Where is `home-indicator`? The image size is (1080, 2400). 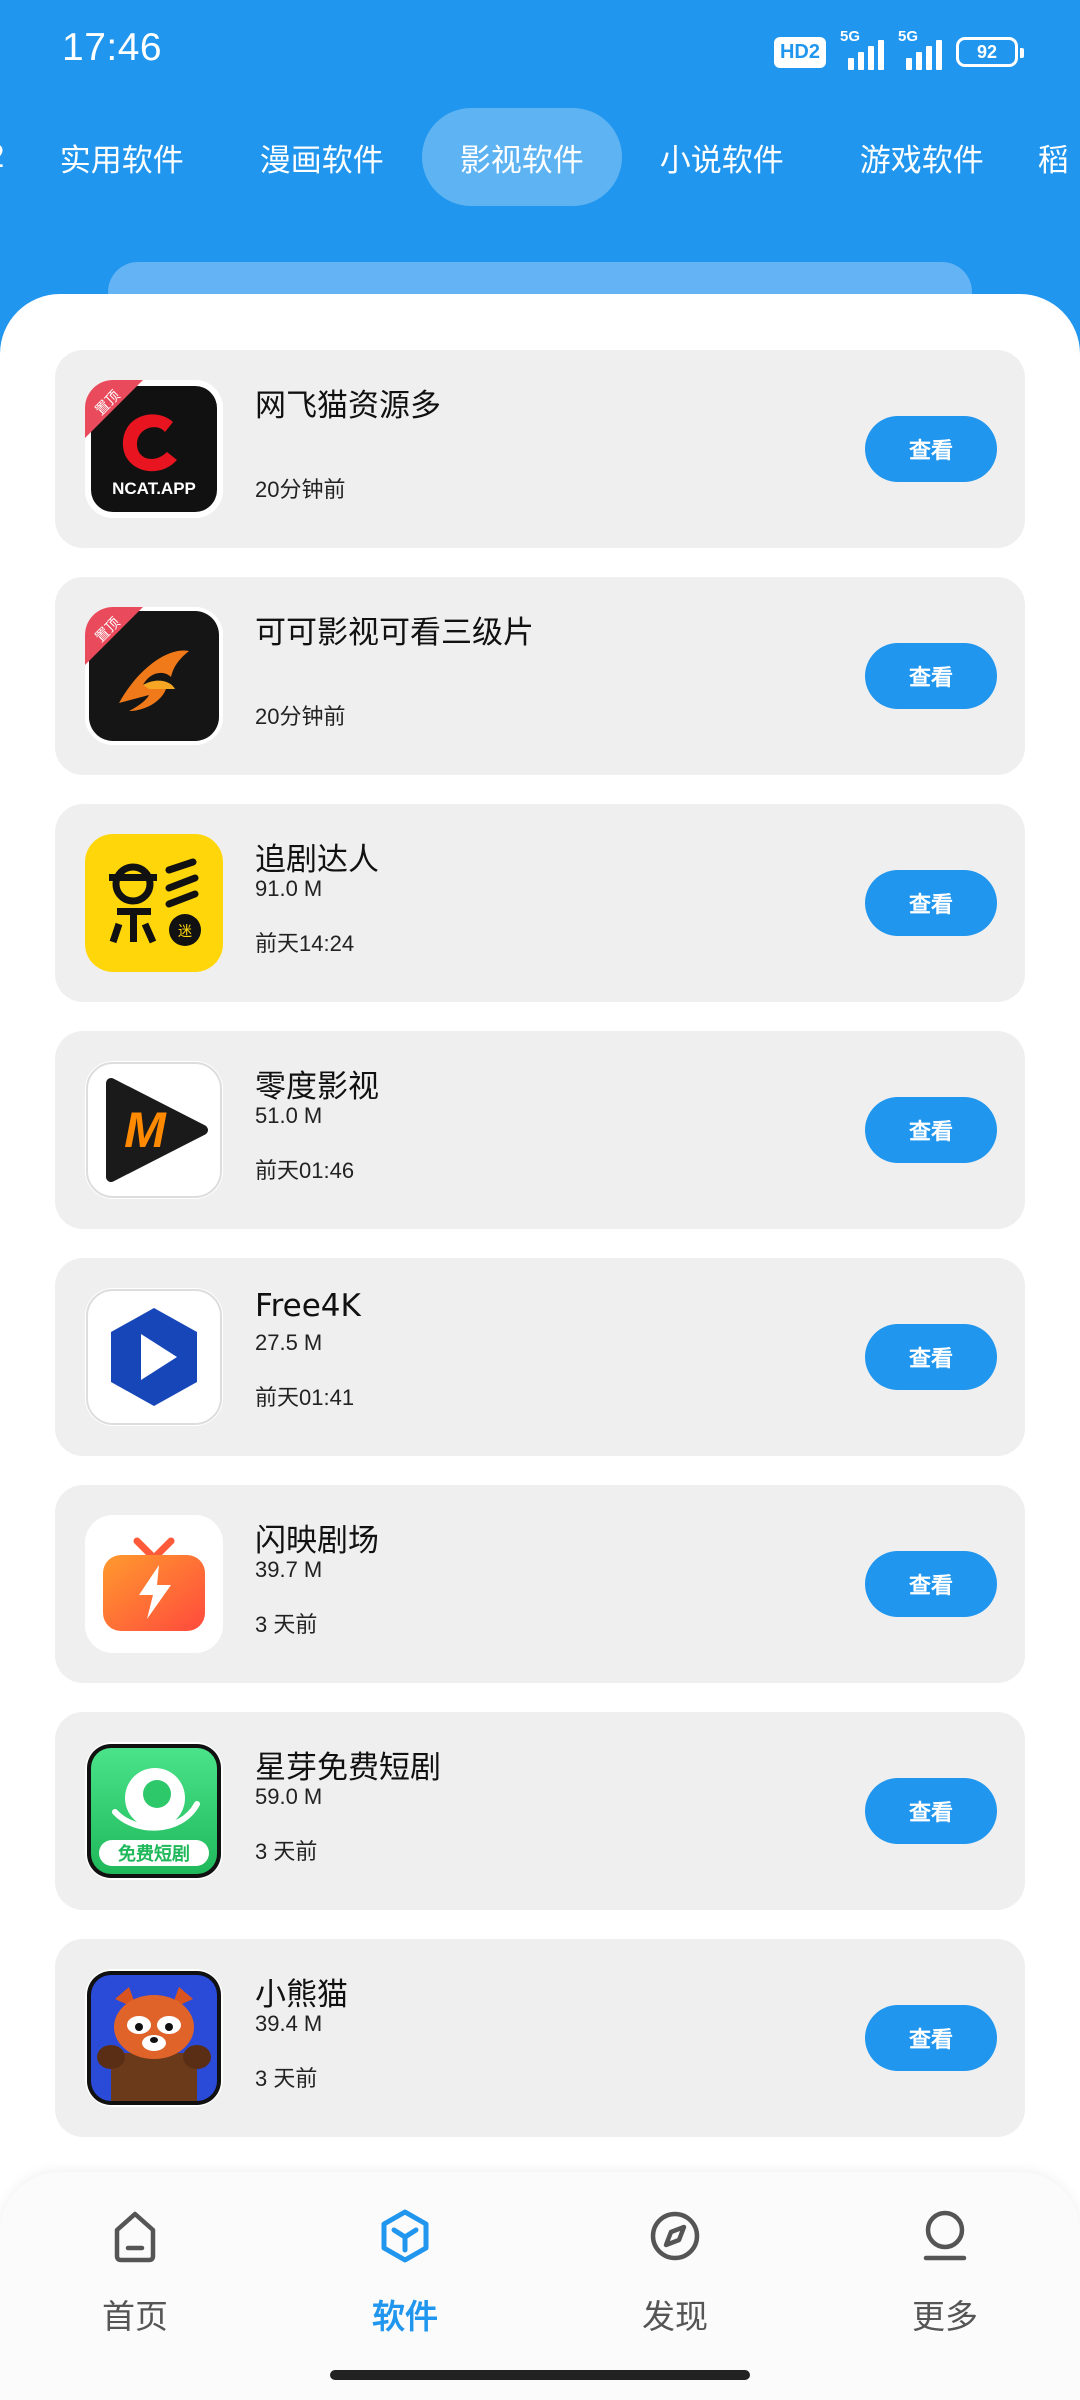 home-indicator is located at coordinates (540, 2375).